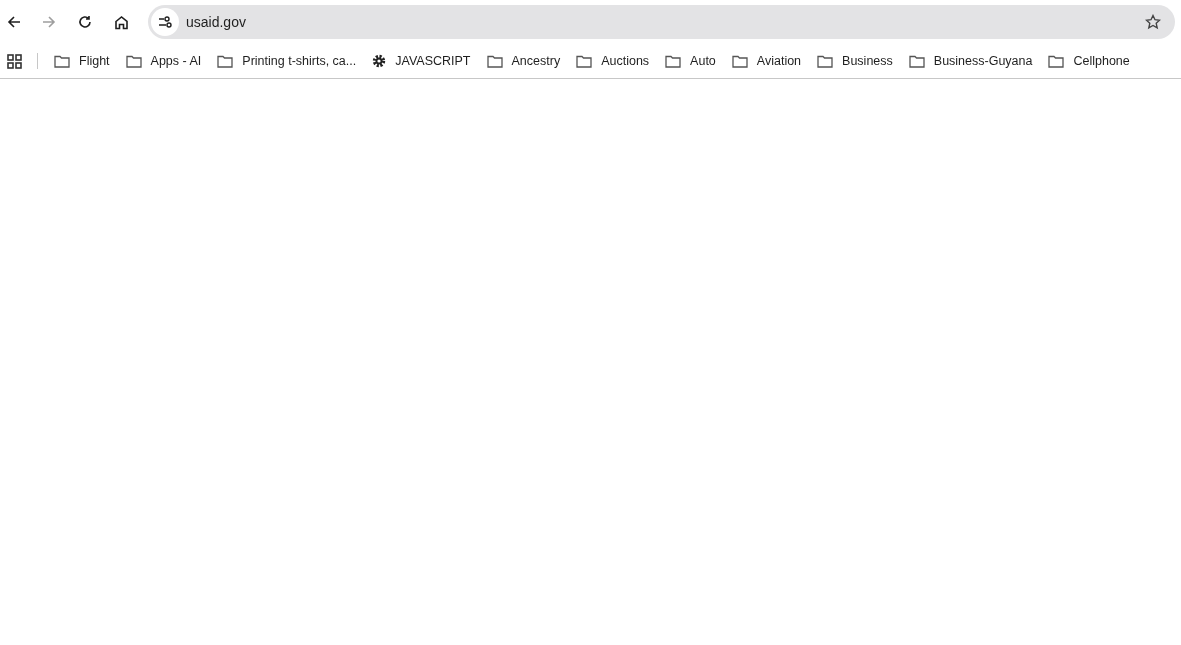 The image size is (1181, 645). Describe the element at coordinates (121, 22) in the screenshot. I see `home-icon` at that location.